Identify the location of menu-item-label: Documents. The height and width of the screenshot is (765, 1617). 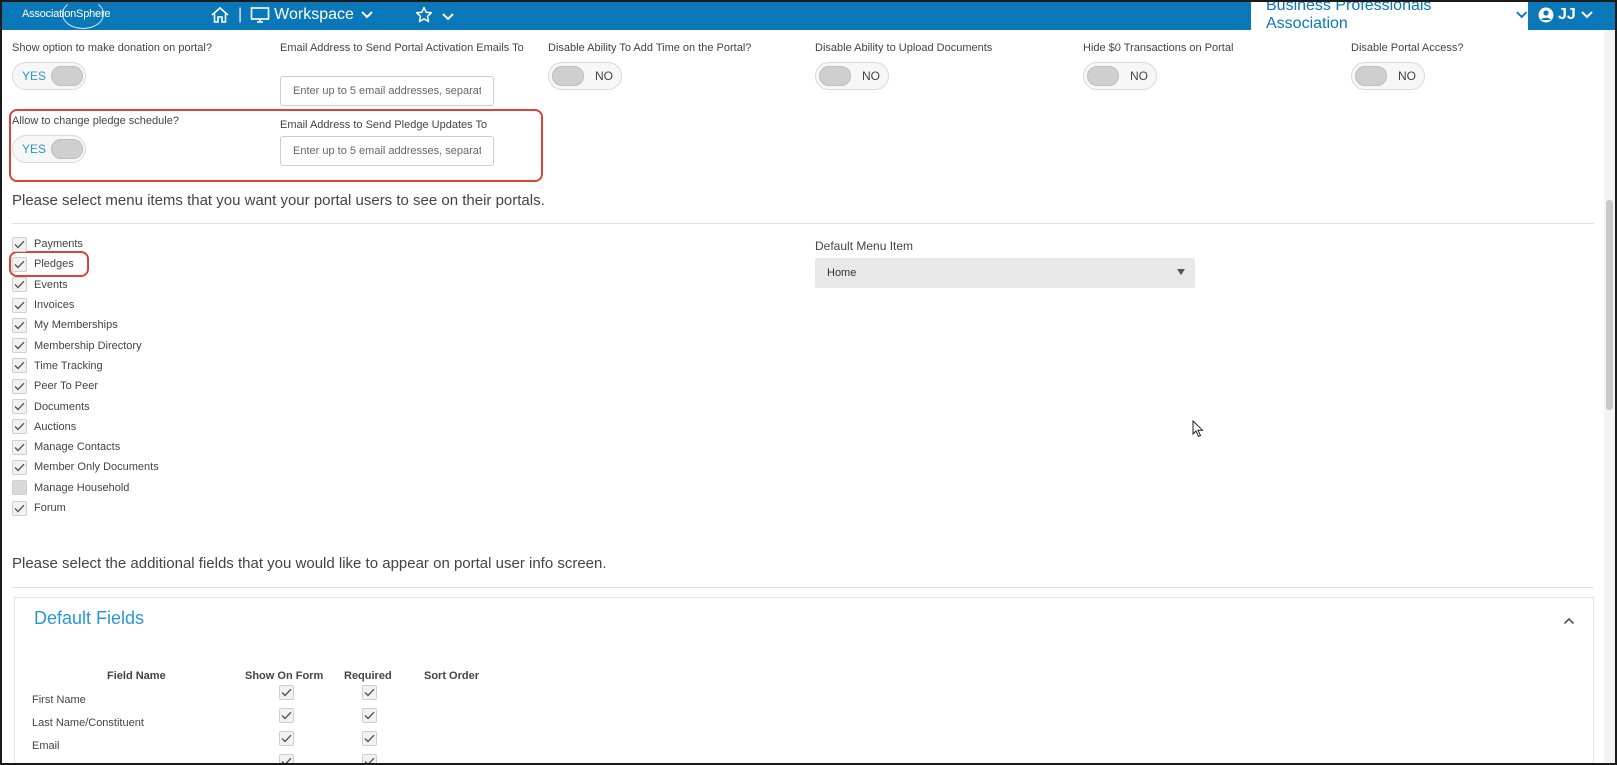
(62, 406).